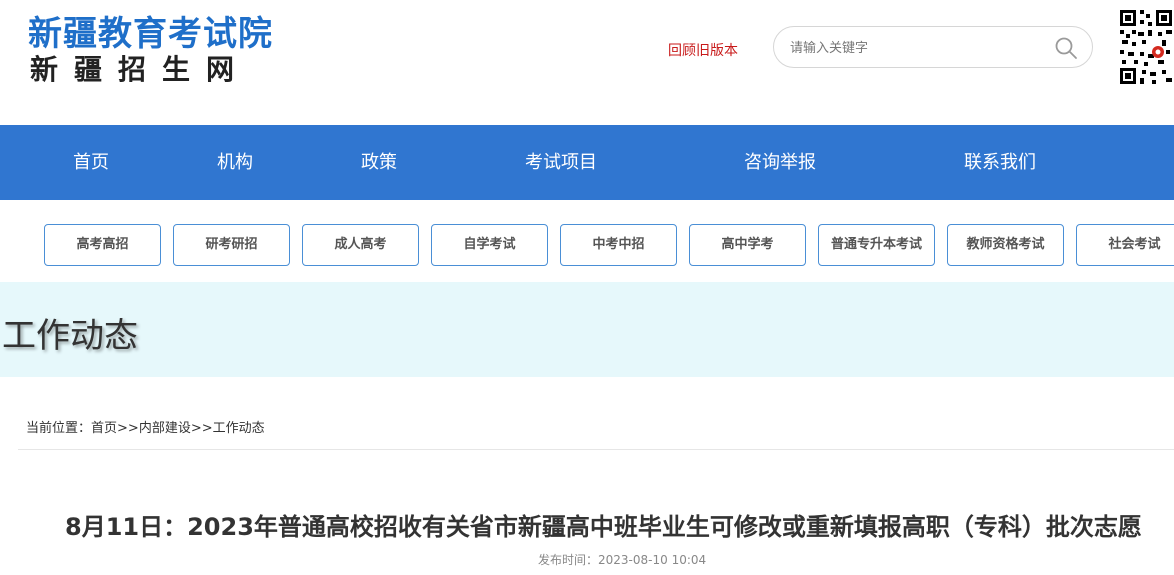  Describe the element at coordinates (1125, 245) in the screenshot. I see `category-button-social-exam: 社会考试` at that location.